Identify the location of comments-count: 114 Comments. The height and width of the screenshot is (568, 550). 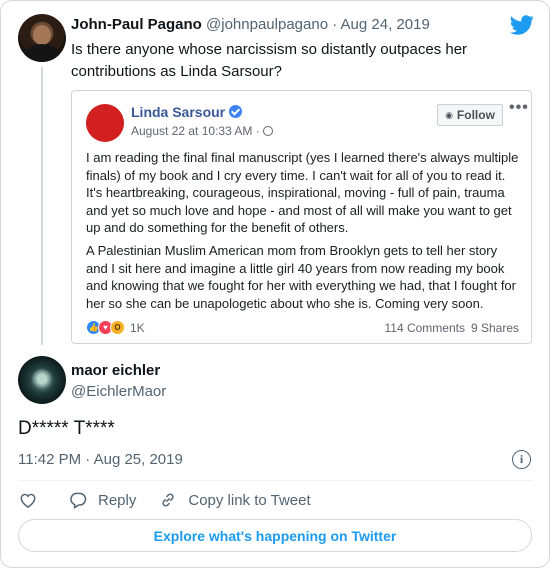
(424, 328).